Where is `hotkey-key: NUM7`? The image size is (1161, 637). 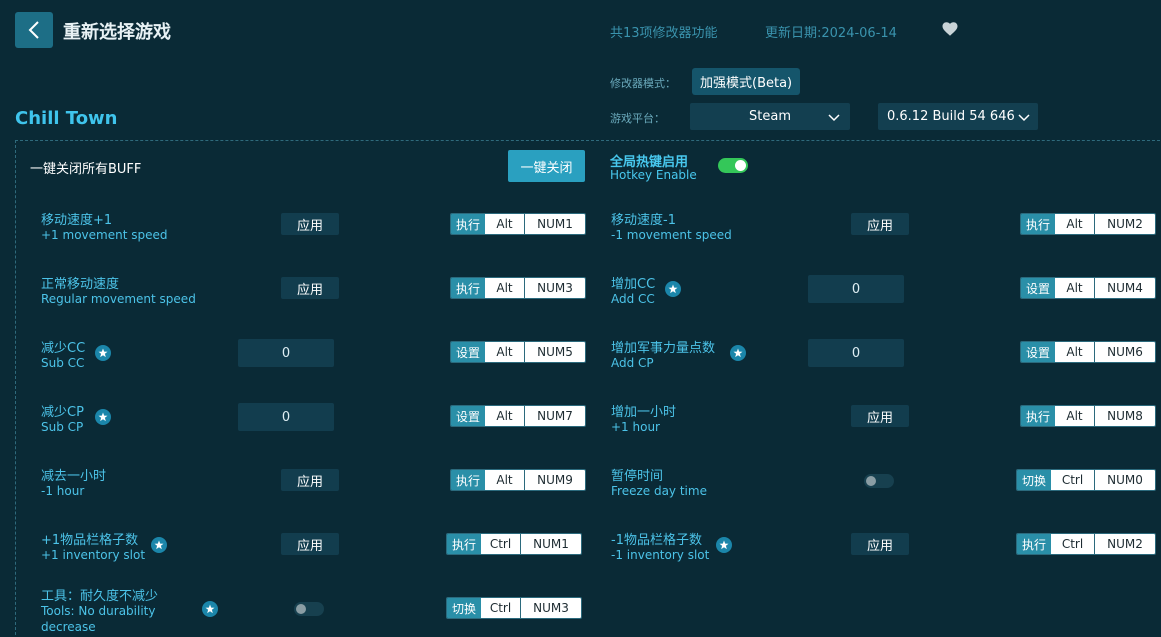 hotkey-key: NUM7 is located at coordinates (555, 416).